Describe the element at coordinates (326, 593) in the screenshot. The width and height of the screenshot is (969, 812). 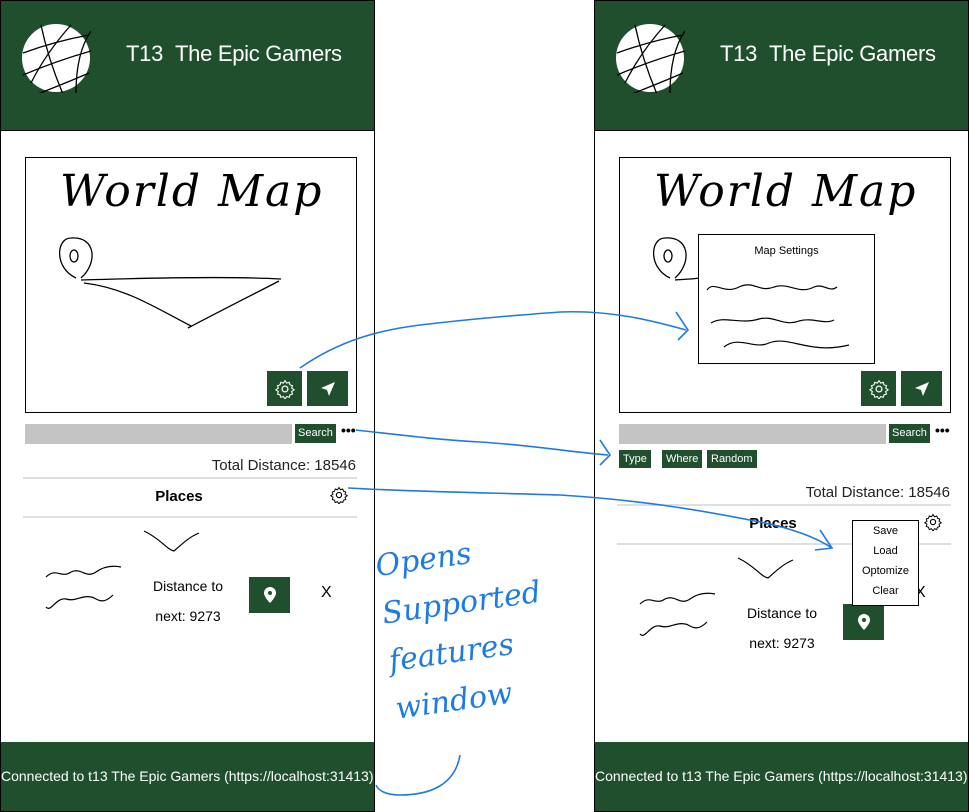
I see `remove-place-button: X` at that location.